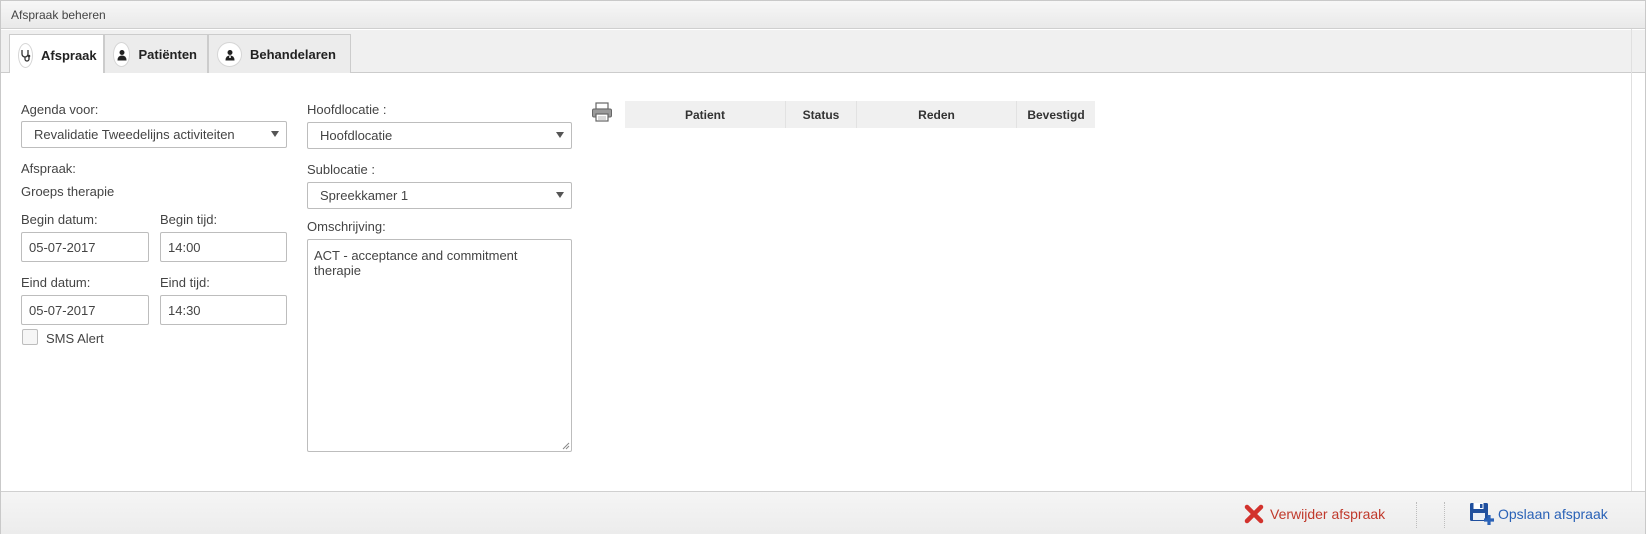 Image resolution: width=1646 pixels, height=534 pixels. I want to click on save-appointment-button: Opslaan afspraak, so click(1538, 514).